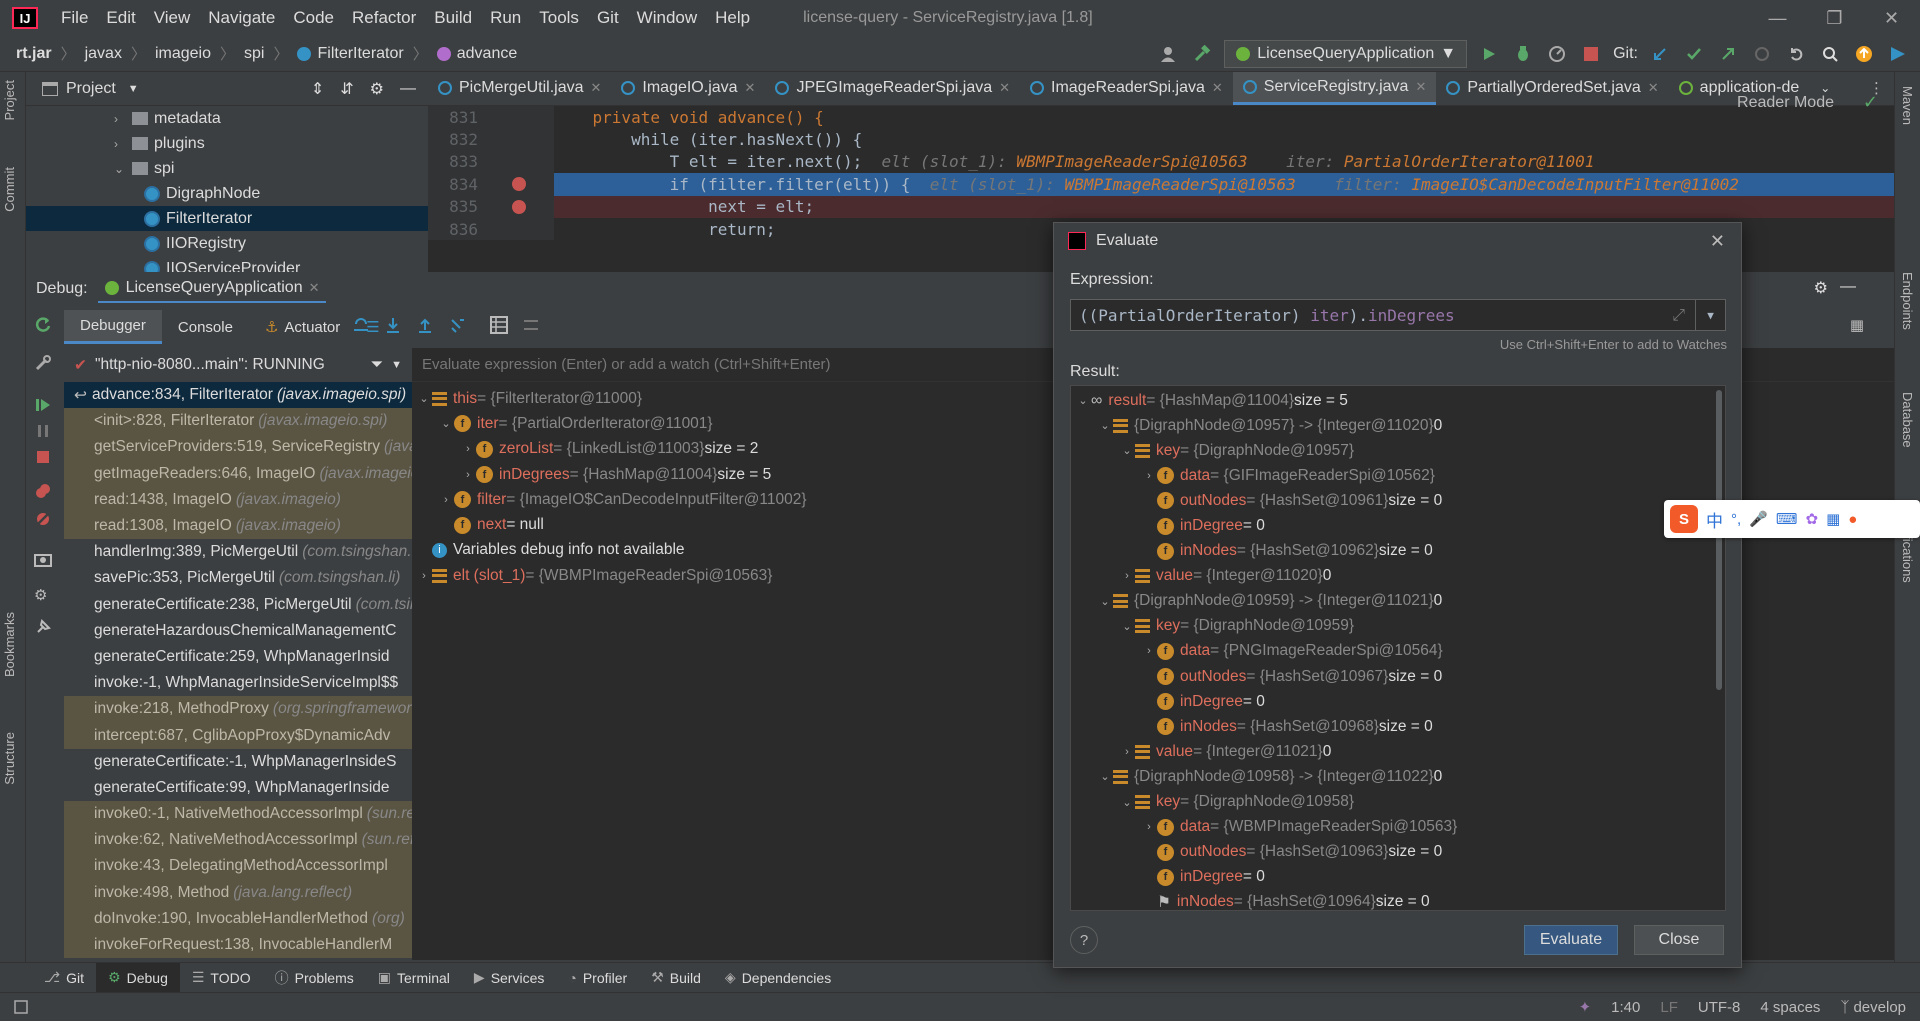 The image size is (1920, 1021). I want to click on project-tree-item: FilterIterator, so click(227, 218).